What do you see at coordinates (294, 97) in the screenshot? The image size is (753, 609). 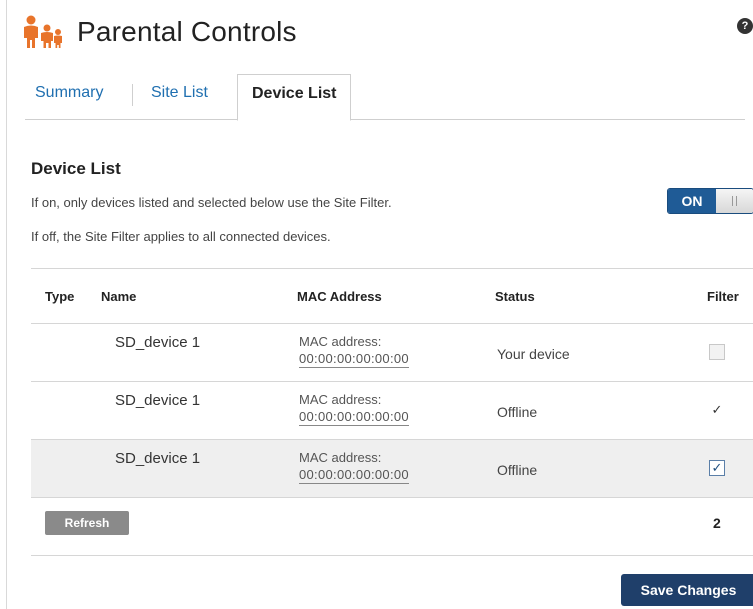 I see `tab-device-list: Device List` at bounding box center [294, 97].